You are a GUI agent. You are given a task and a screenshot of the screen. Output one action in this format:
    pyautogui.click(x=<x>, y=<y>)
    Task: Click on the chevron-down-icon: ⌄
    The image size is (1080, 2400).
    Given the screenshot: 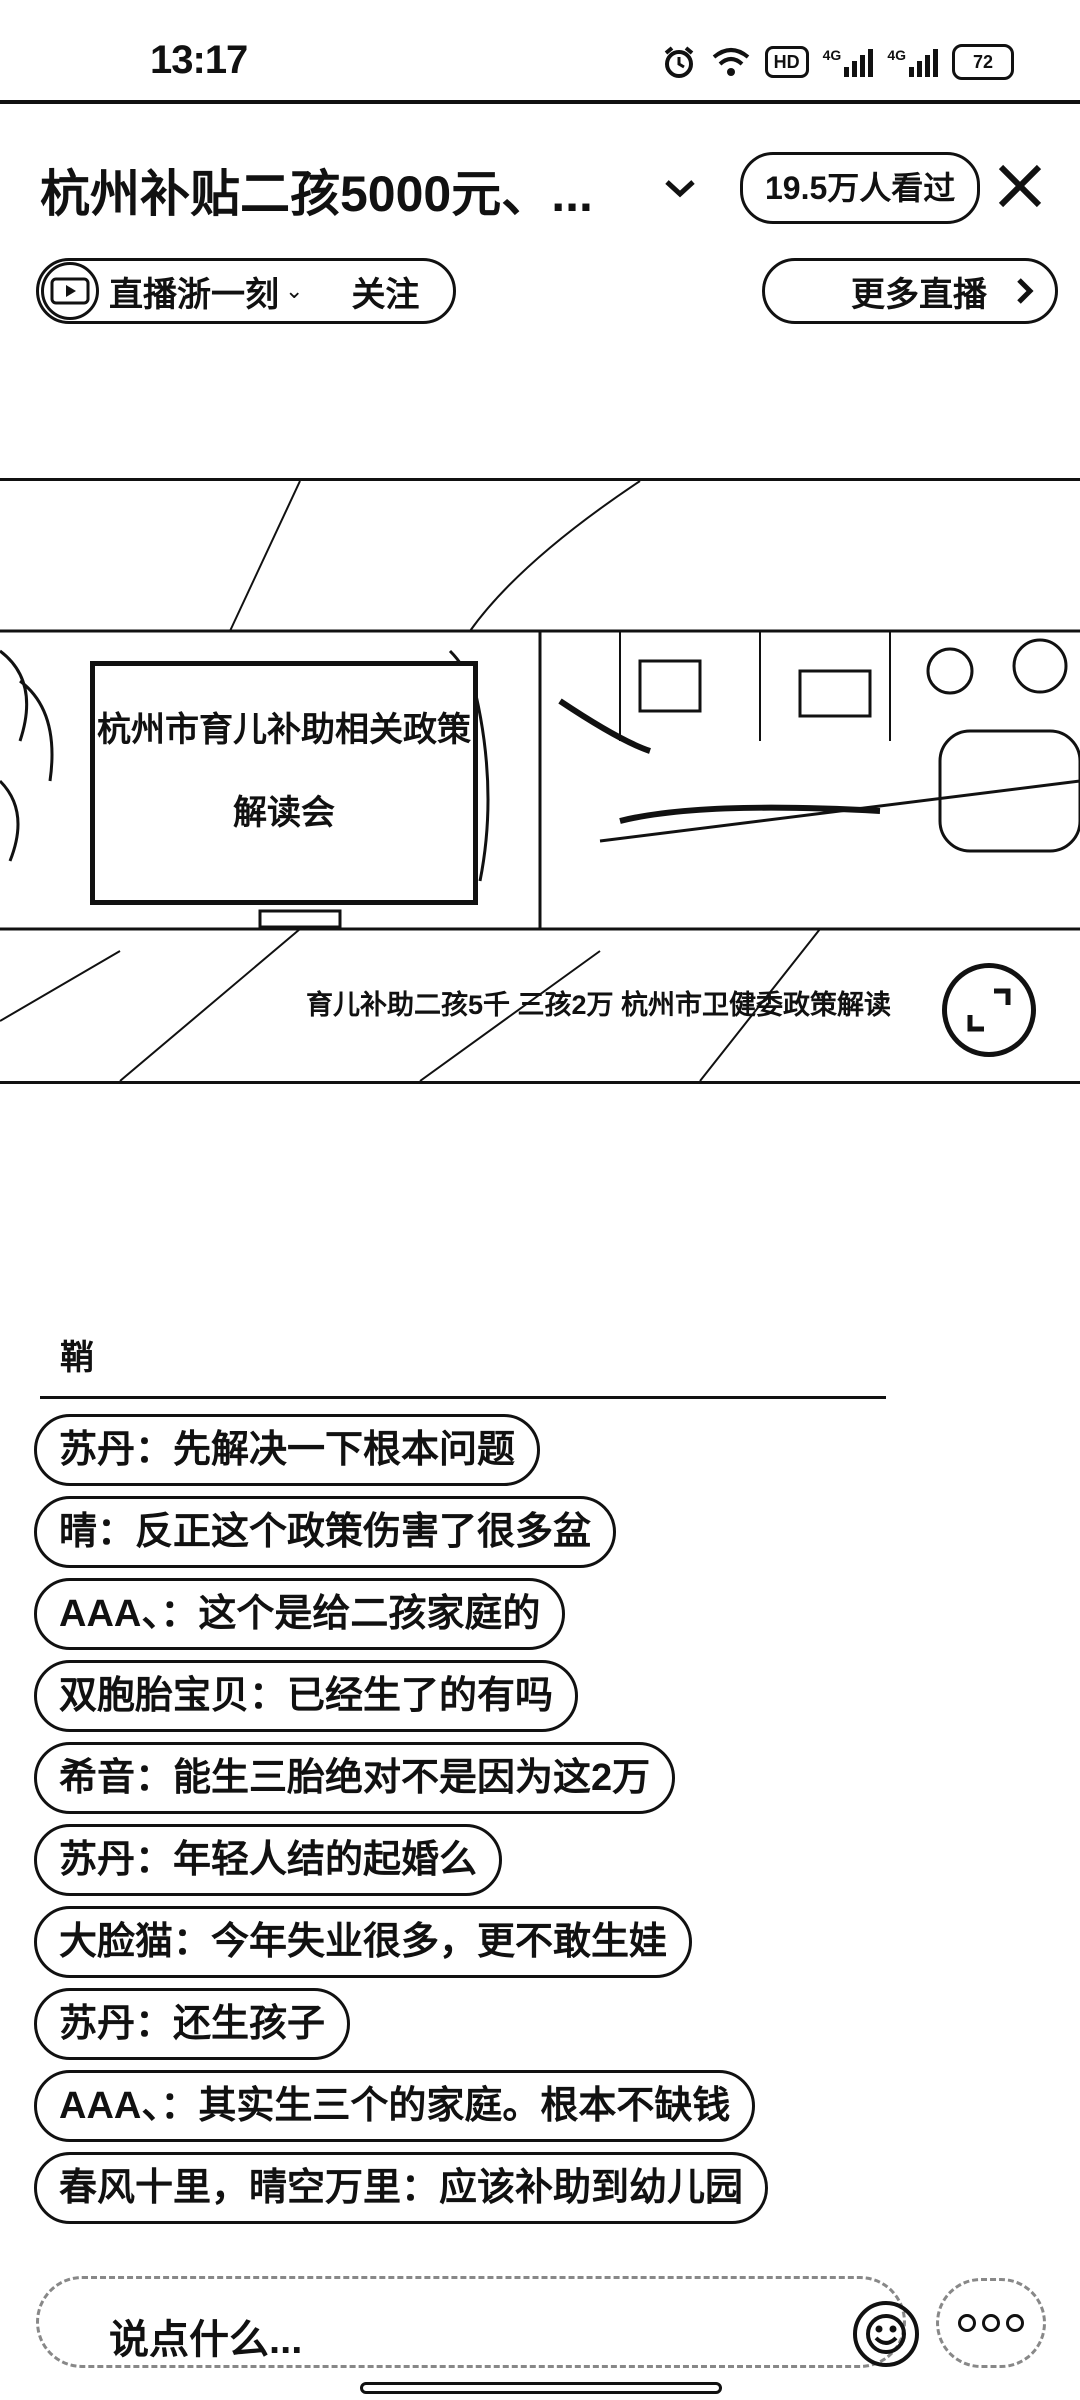 What is the action you would take?
    pyautogui.click(x=294, y=291)
    